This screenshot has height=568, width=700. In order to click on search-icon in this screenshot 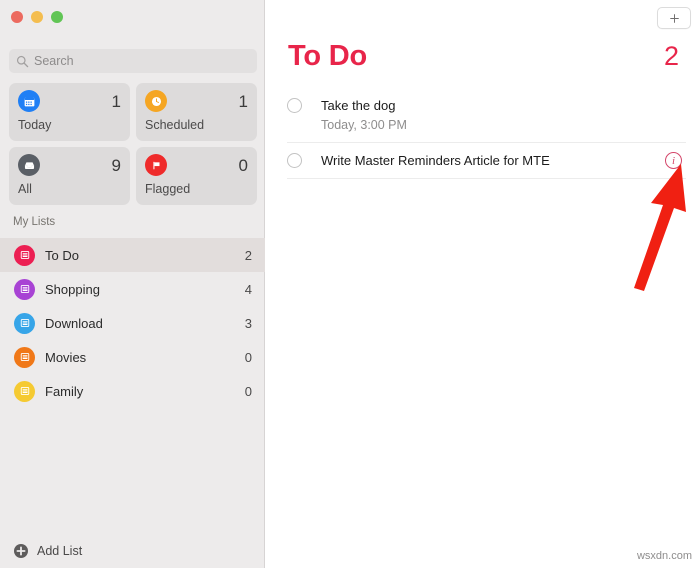, I will do `click(22, 61)`.